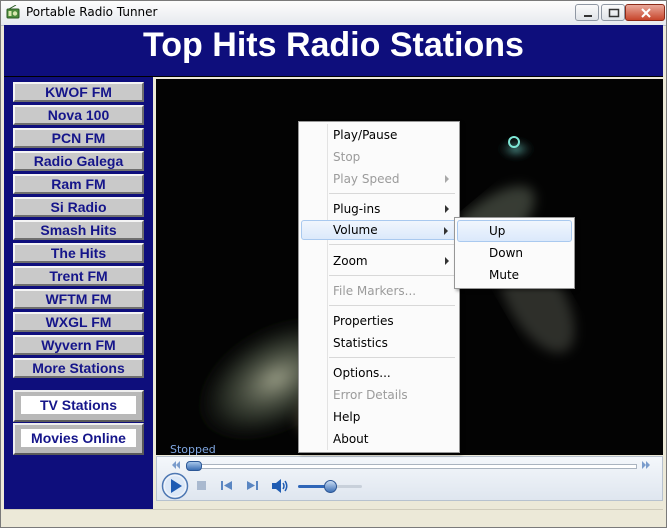 This screenshot has height=528, width=667. What do you see at coordinates (78, 253) in the screenshot?
I see `station-button-the-hits: The Hits` at bounding box center [78, 253].